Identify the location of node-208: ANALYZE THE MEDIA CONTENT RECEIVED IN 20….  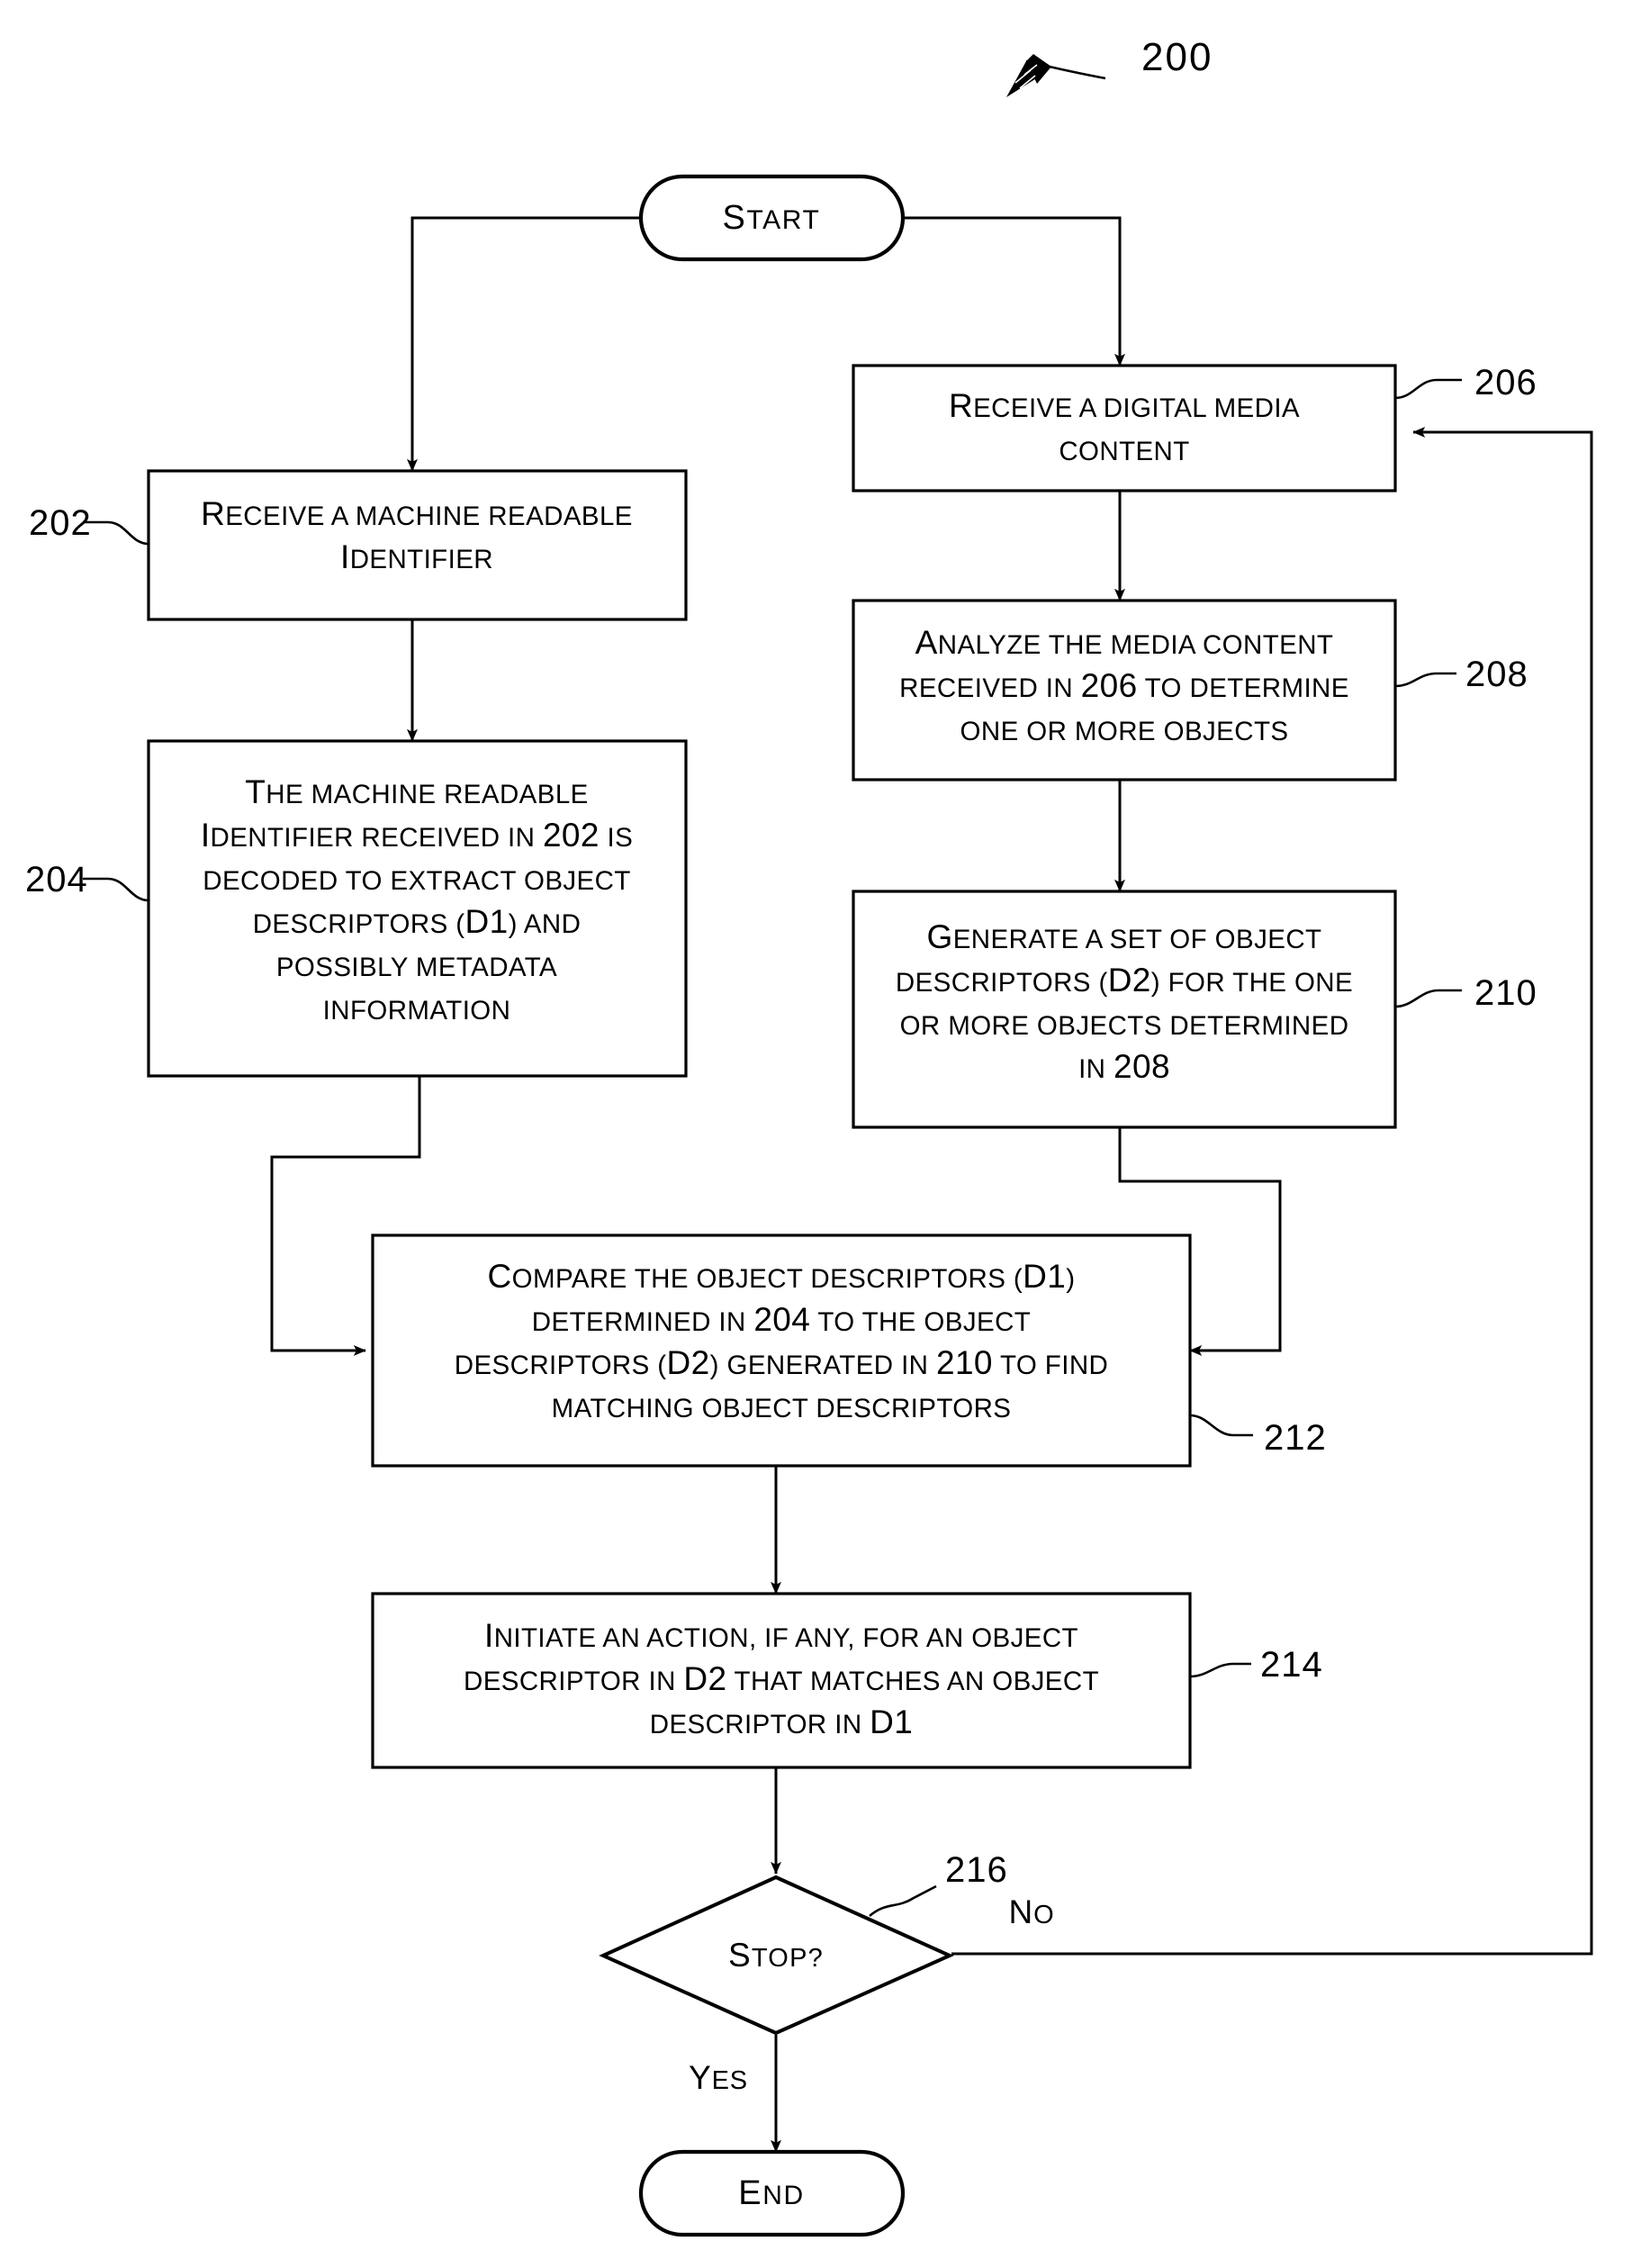
(1190, 690).